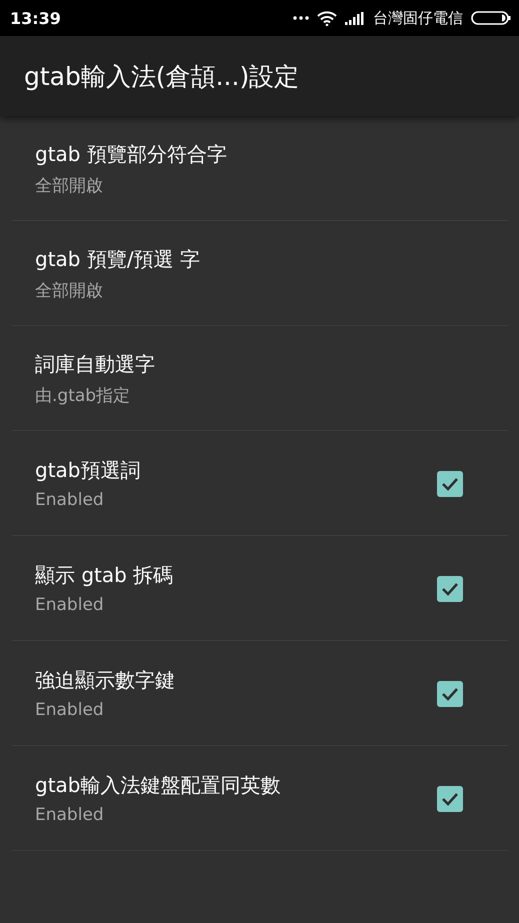 This screenshot has height=923, width=519. I want to click on setting-item: gtab預選詞 Enabled, so click(260, 484).